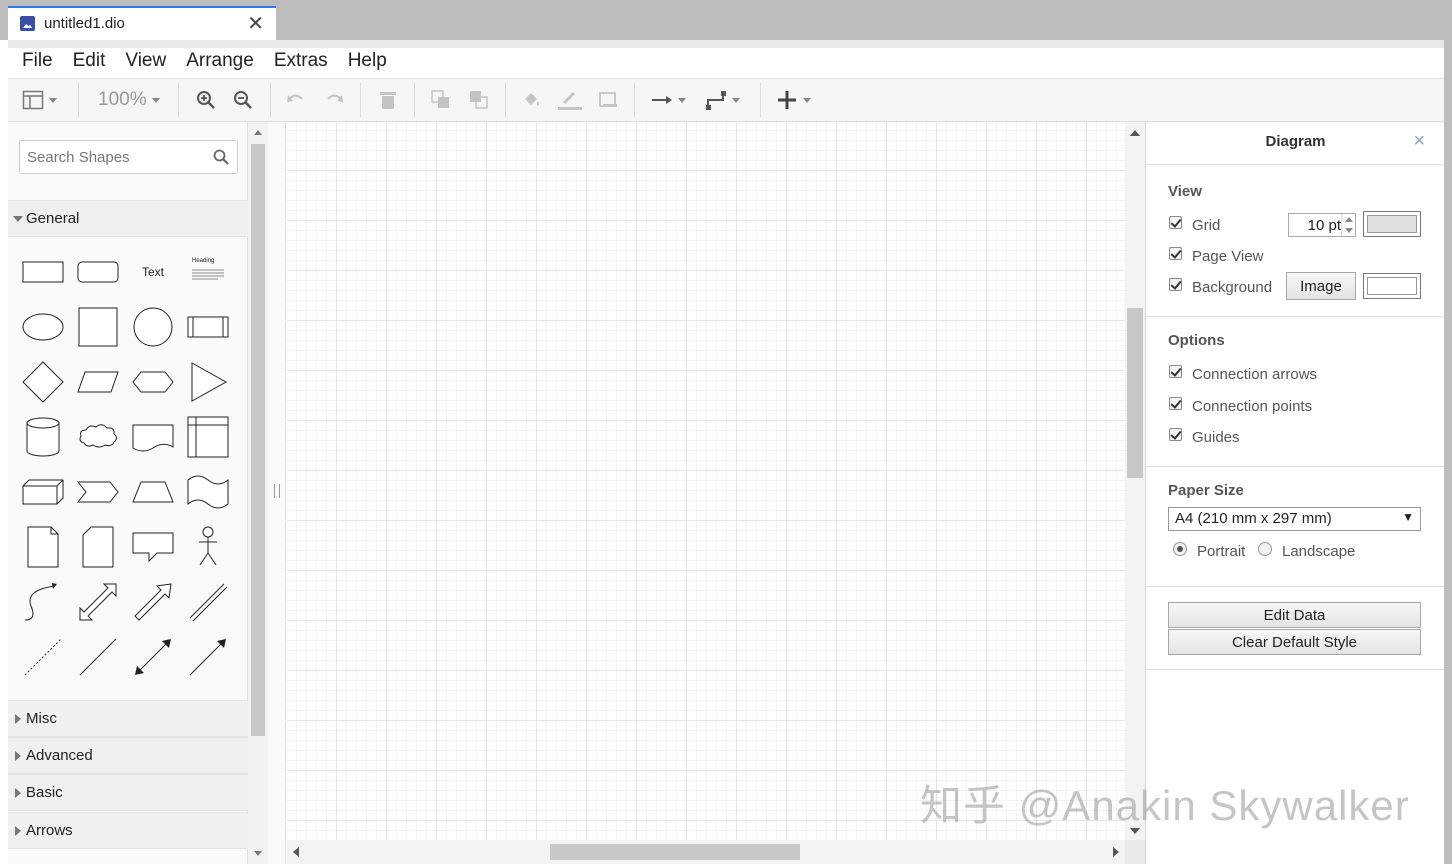 The width and height of the screenshot is (1452, 864). Describe the element at coordinates (153, 272) in the screenshot. I see `shape-text: Text` at that location.